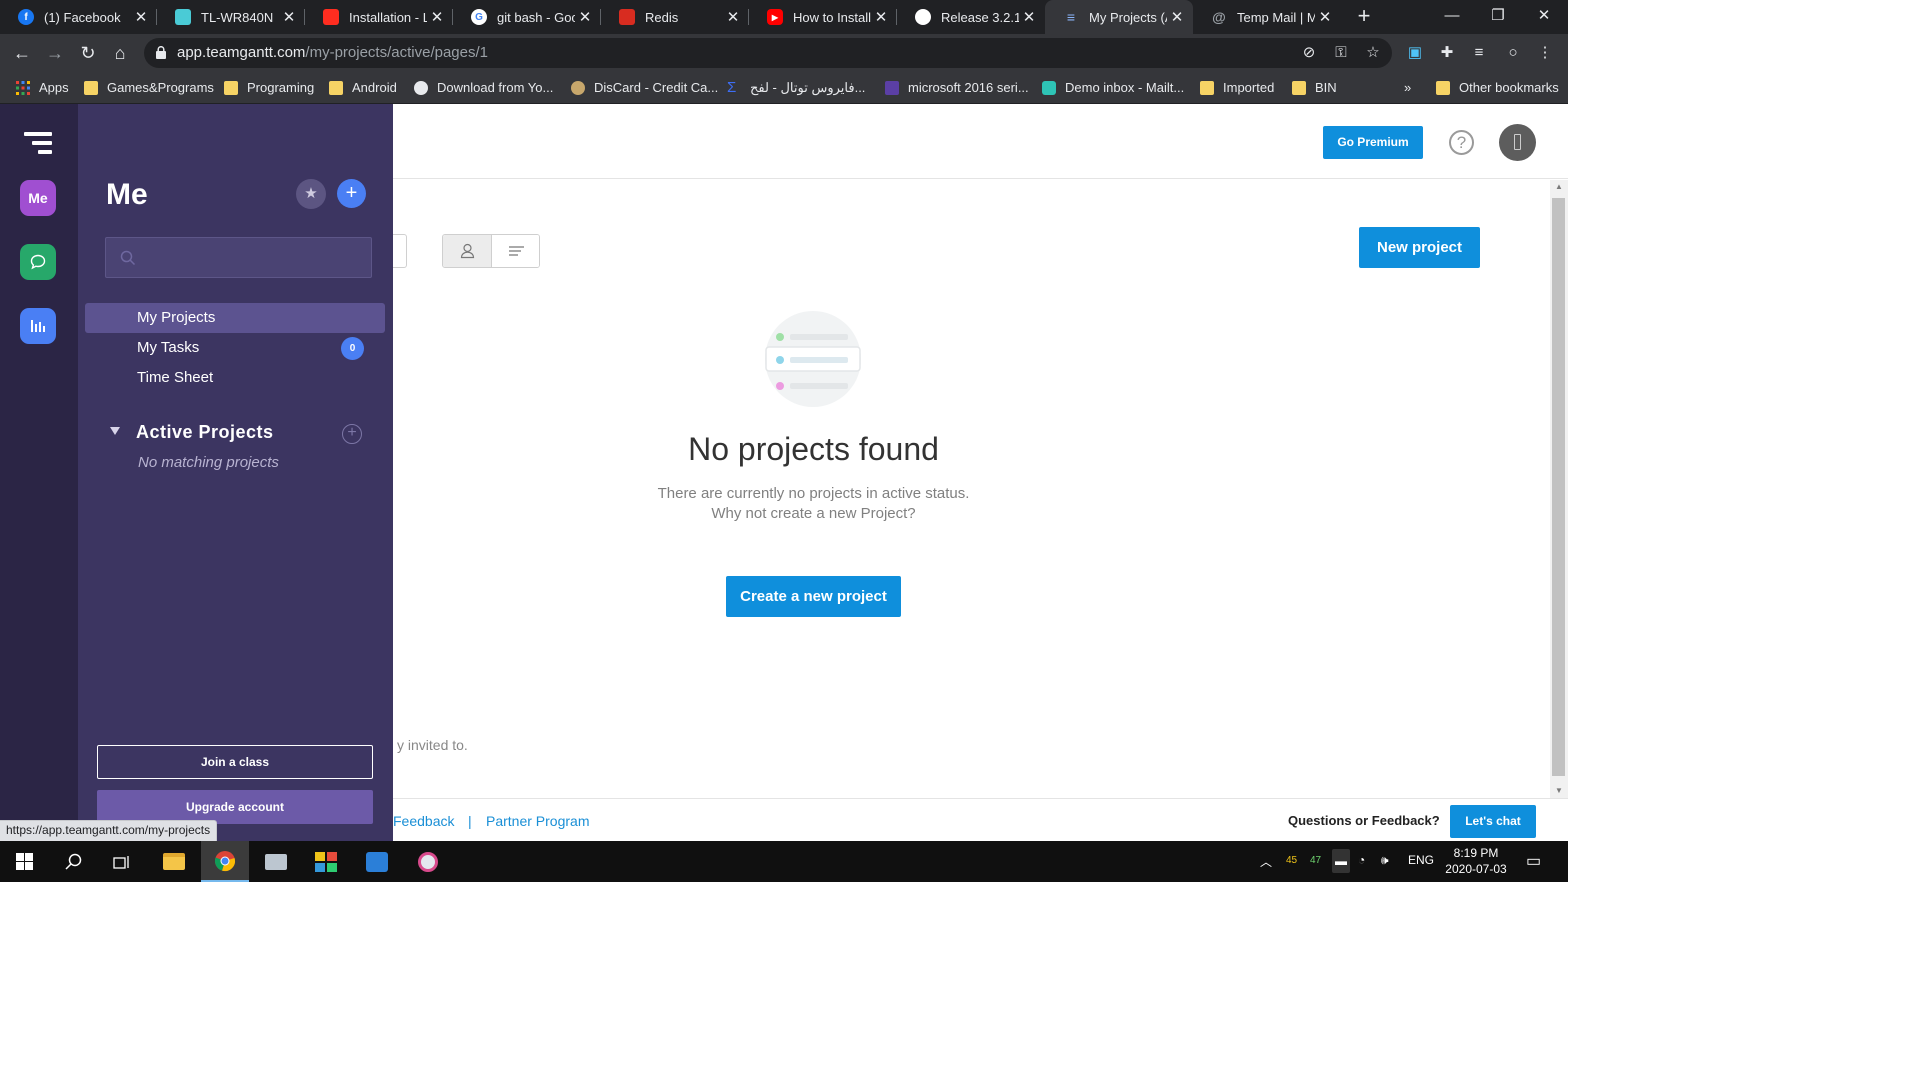 The image size is (1920, 1080). Describe the element at coordinates (400, 251) in the screenshot. I see `filter-control` at that location.